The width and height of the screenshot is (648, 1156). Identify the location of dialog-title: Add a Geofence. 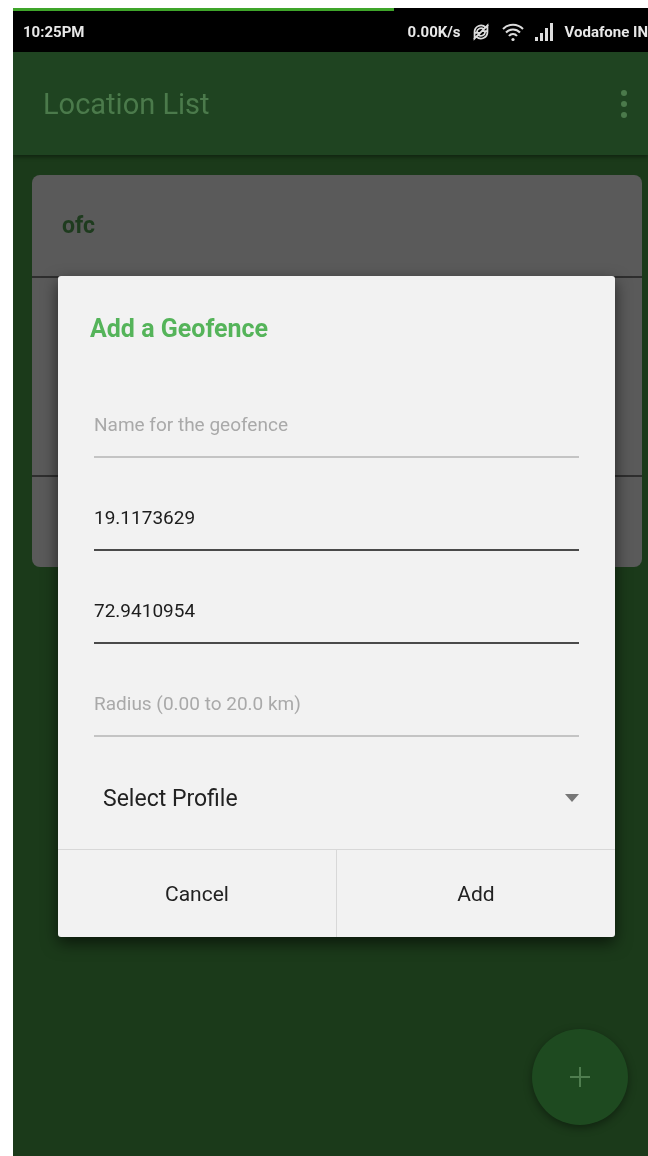
(180, 328).